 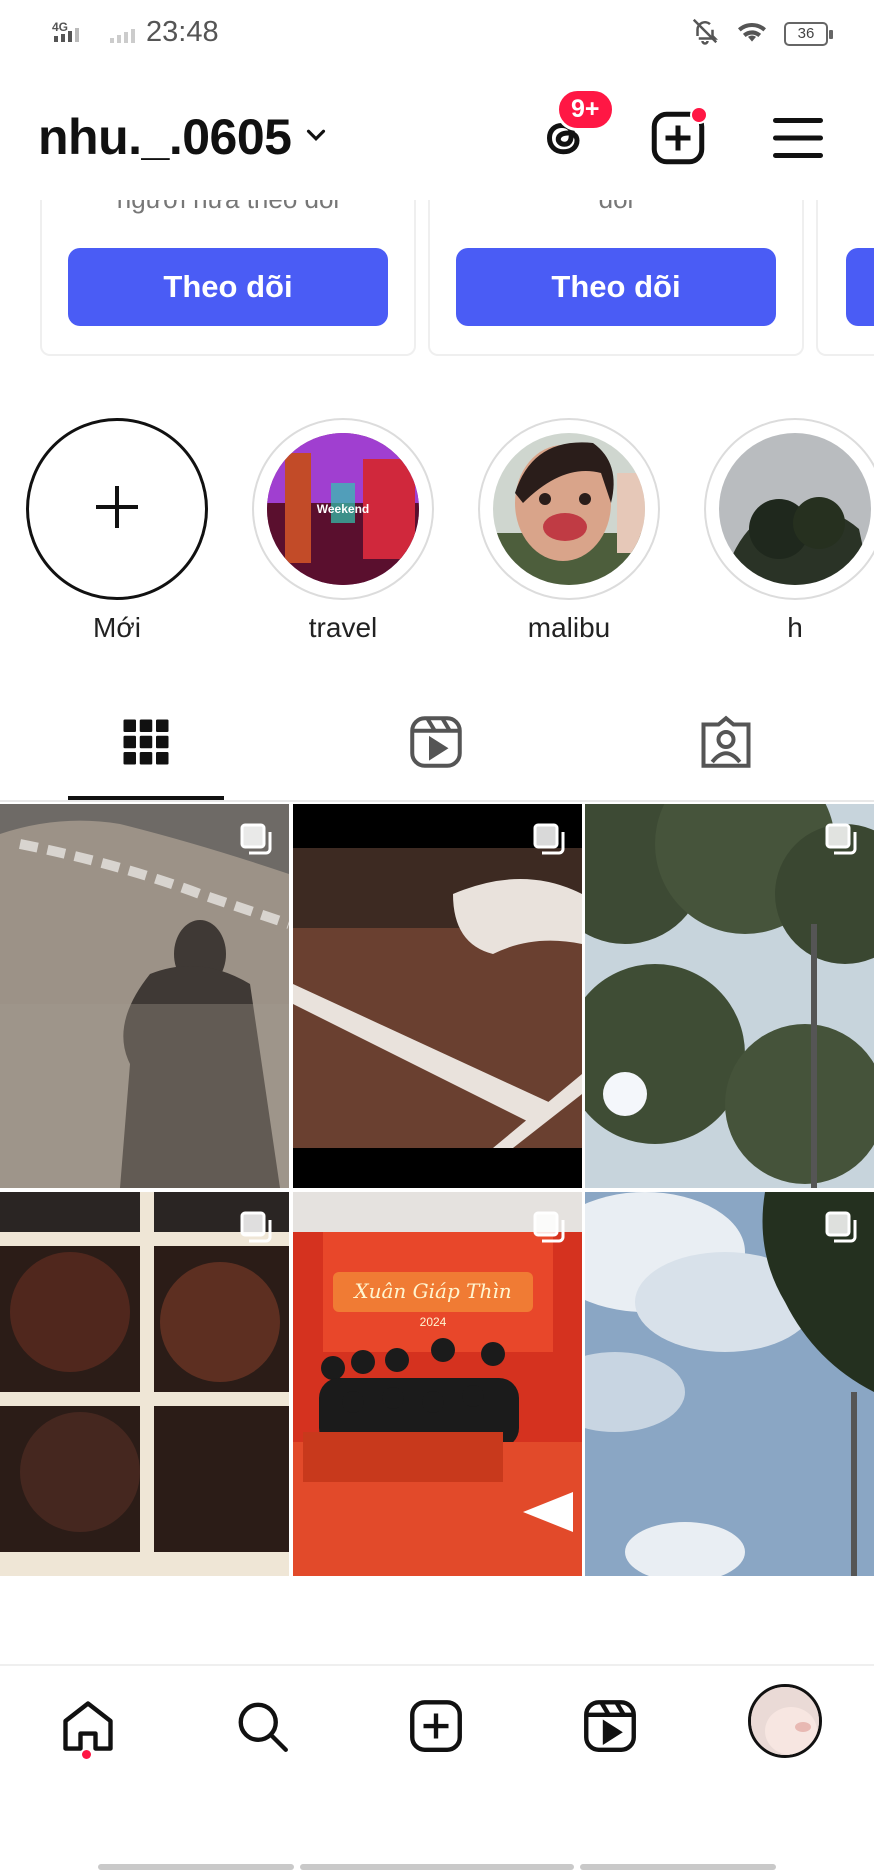 I want to click on battery-level: 36, so click(x=806, y=33).